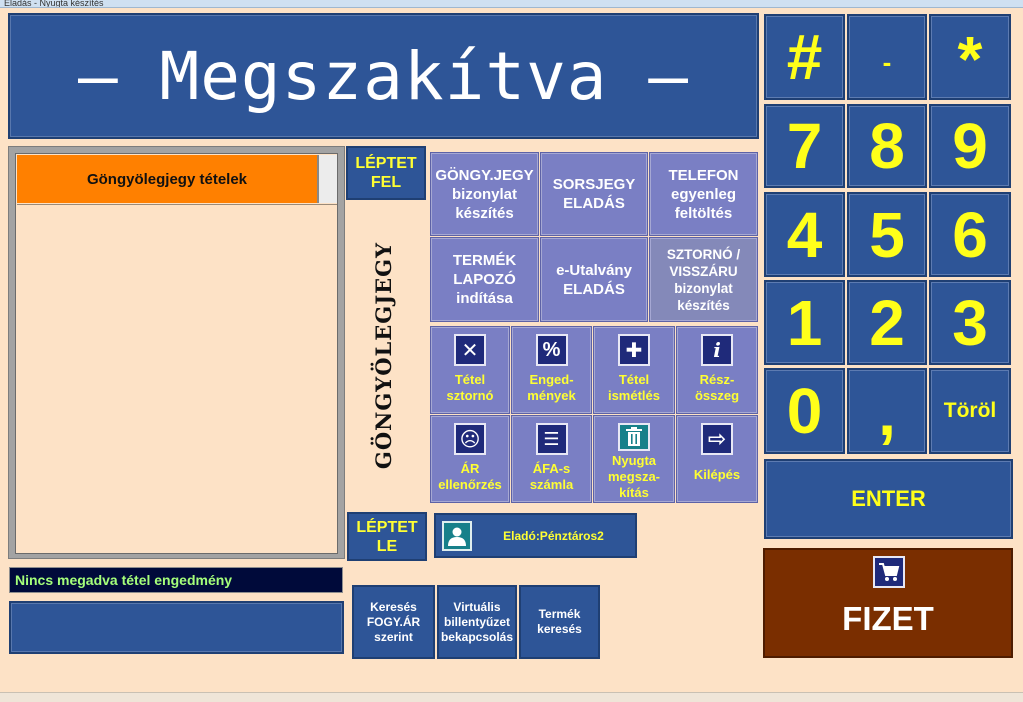  I want to click on face-icon: ☹, so click(470, 439).